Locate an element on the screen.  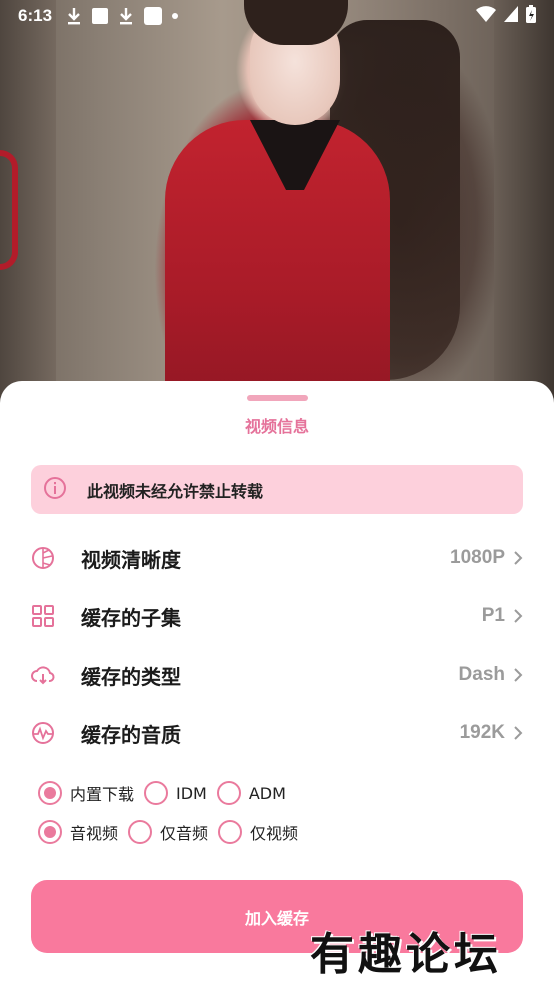
downloader-radio-group: 内置下载 IDM ADM is located at coordinates (167, 793).